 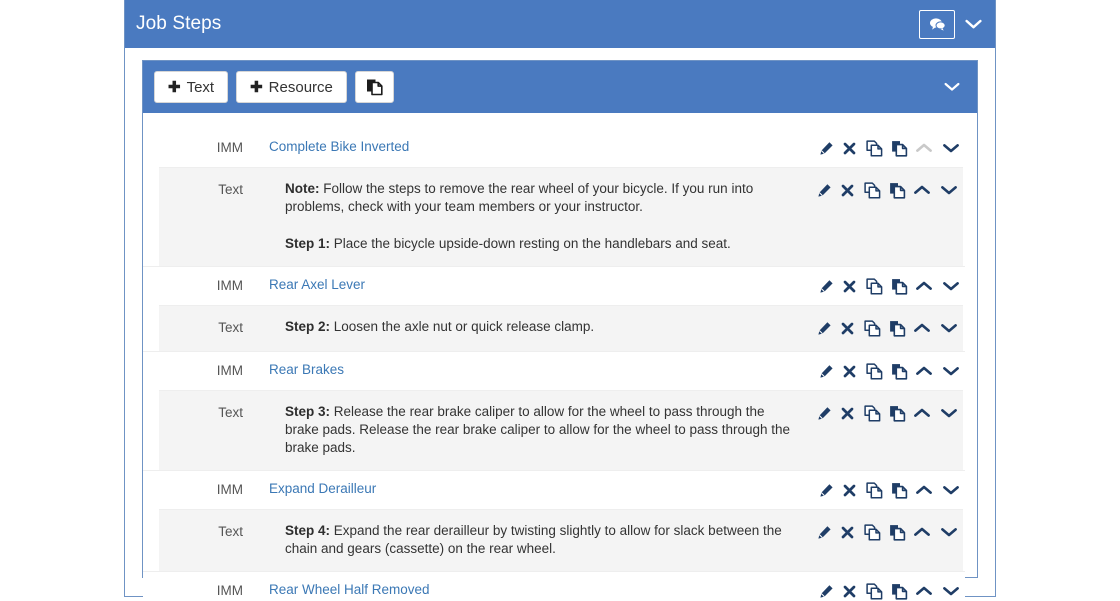 I want to click on comments-button, so click(x=937, y=24).